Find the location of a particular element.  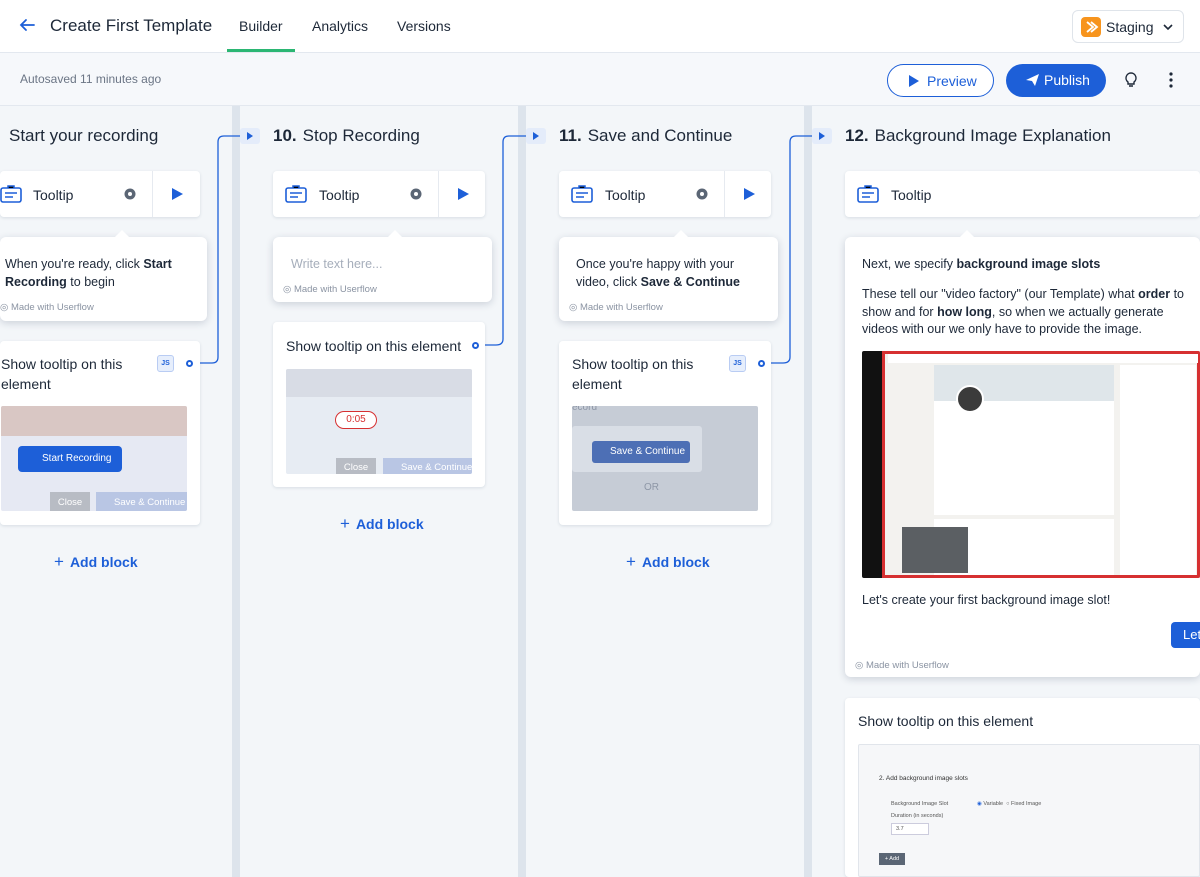

tab-builder: Builder is located at coordinates (261, 35).